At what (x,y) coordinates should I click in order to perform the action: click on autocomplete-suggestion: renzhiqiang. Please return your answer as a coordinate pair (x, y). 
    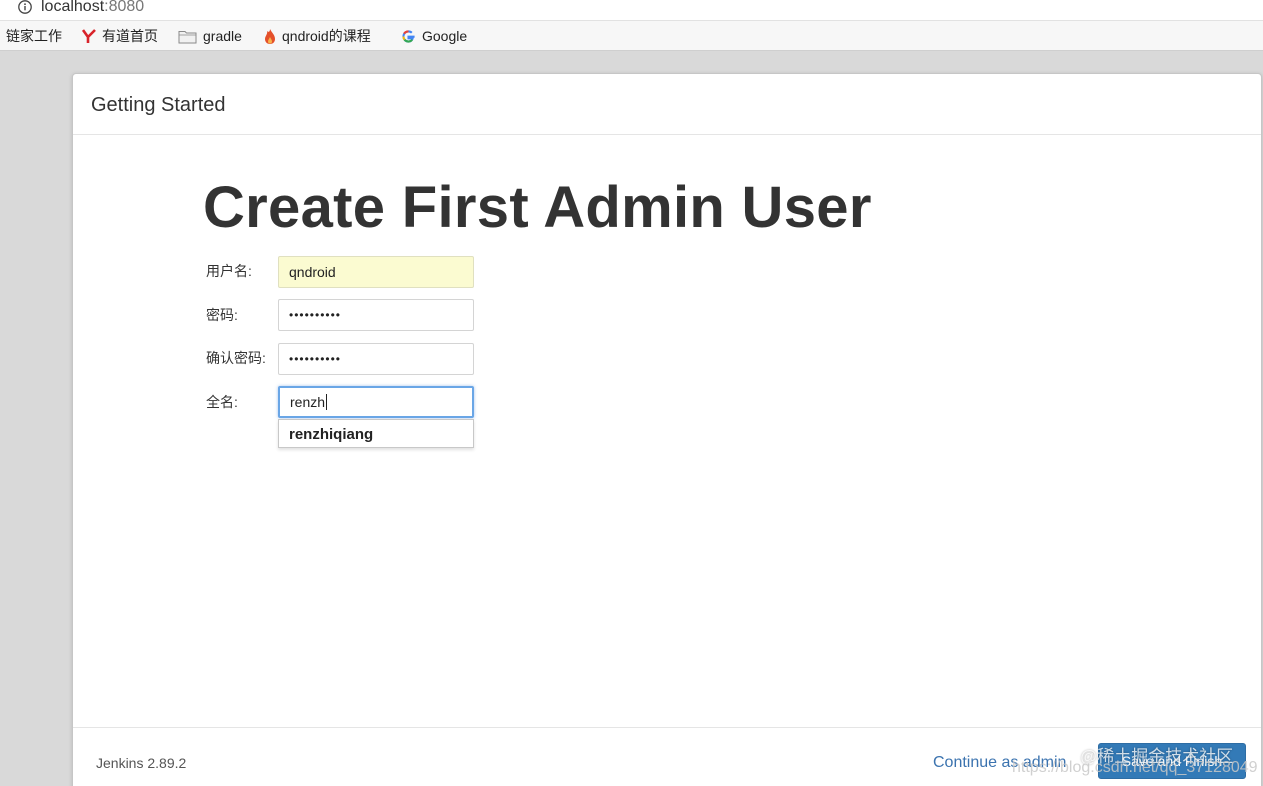
    Looking at the image, I should click on (331, 434).